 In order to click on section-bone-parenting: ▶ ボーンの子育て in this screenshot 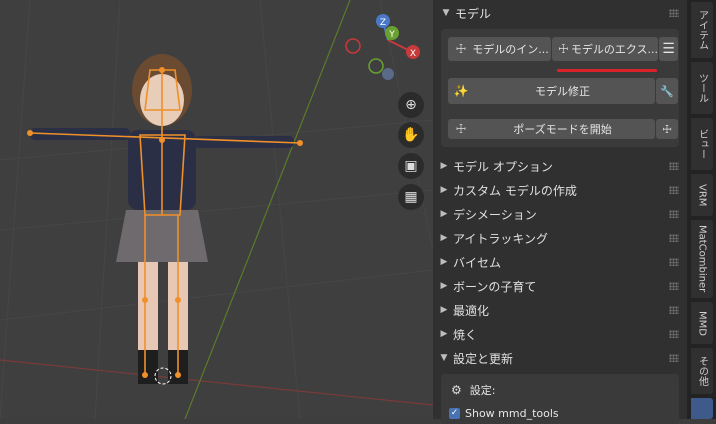, I will do `click(560, 286)`.